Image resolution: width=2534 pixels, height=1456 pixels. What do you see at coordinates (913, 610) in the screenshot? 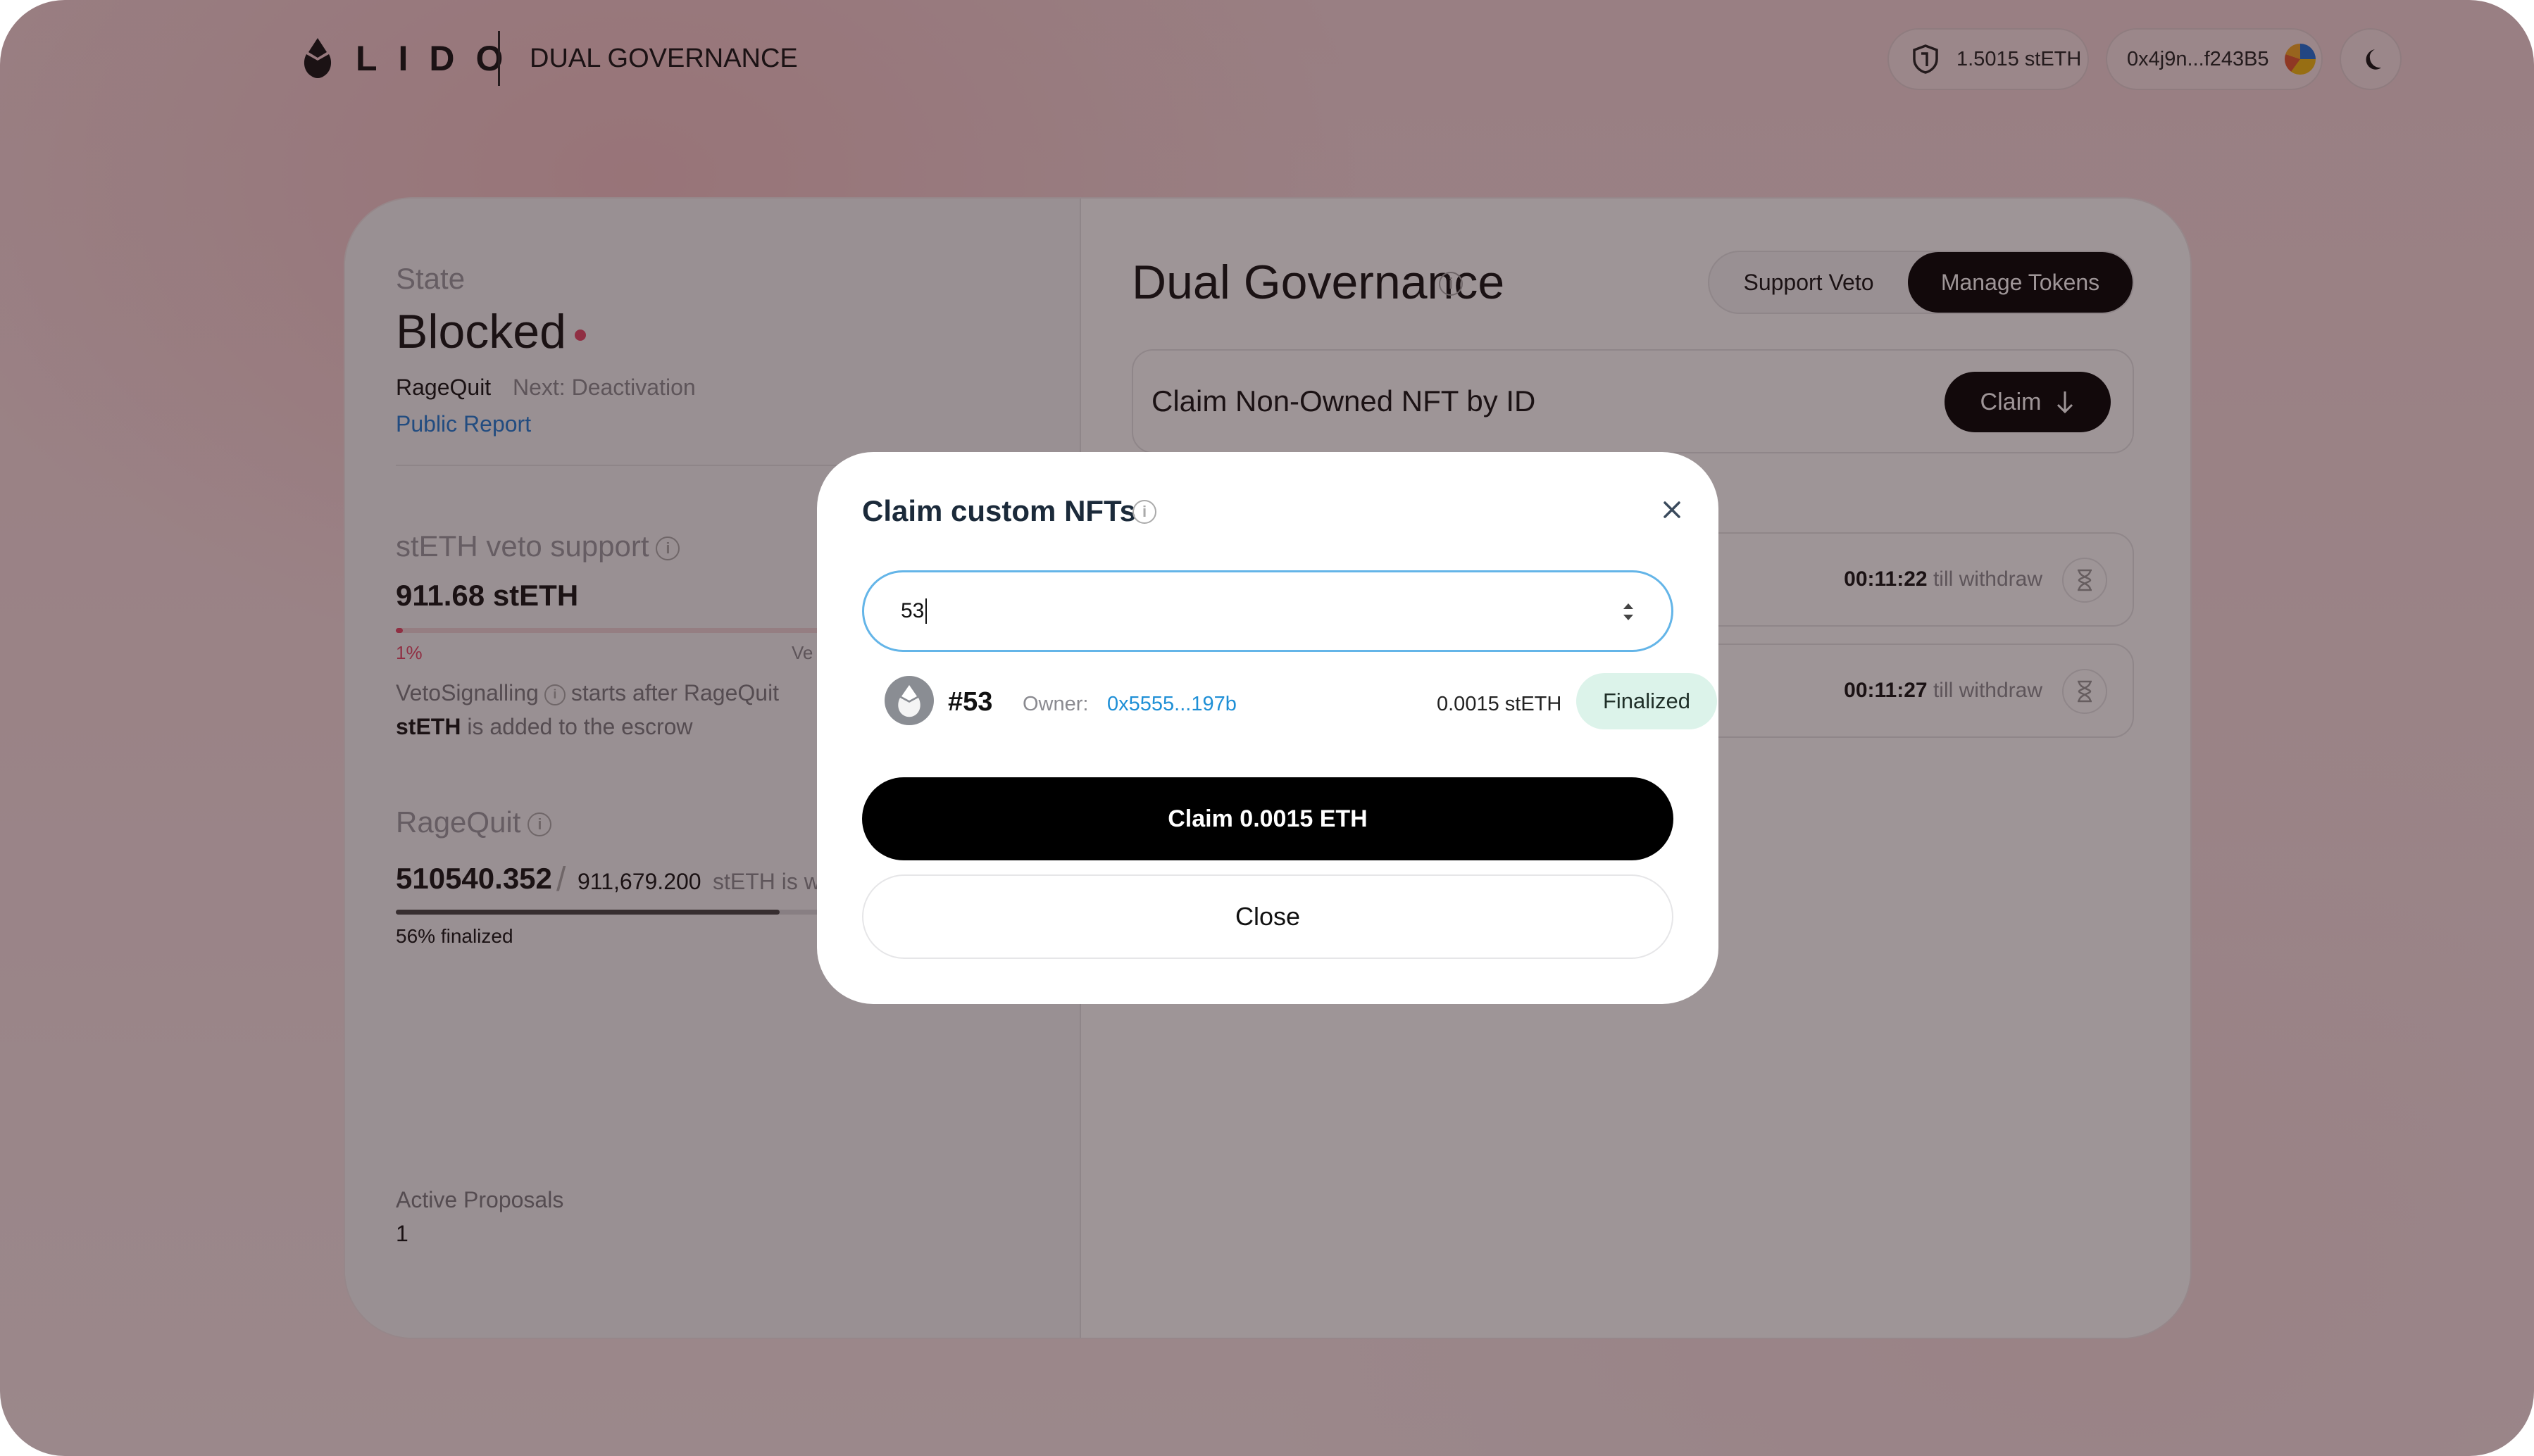
I see `nft-id-input-value: 53` at bounding box center [913, 610].